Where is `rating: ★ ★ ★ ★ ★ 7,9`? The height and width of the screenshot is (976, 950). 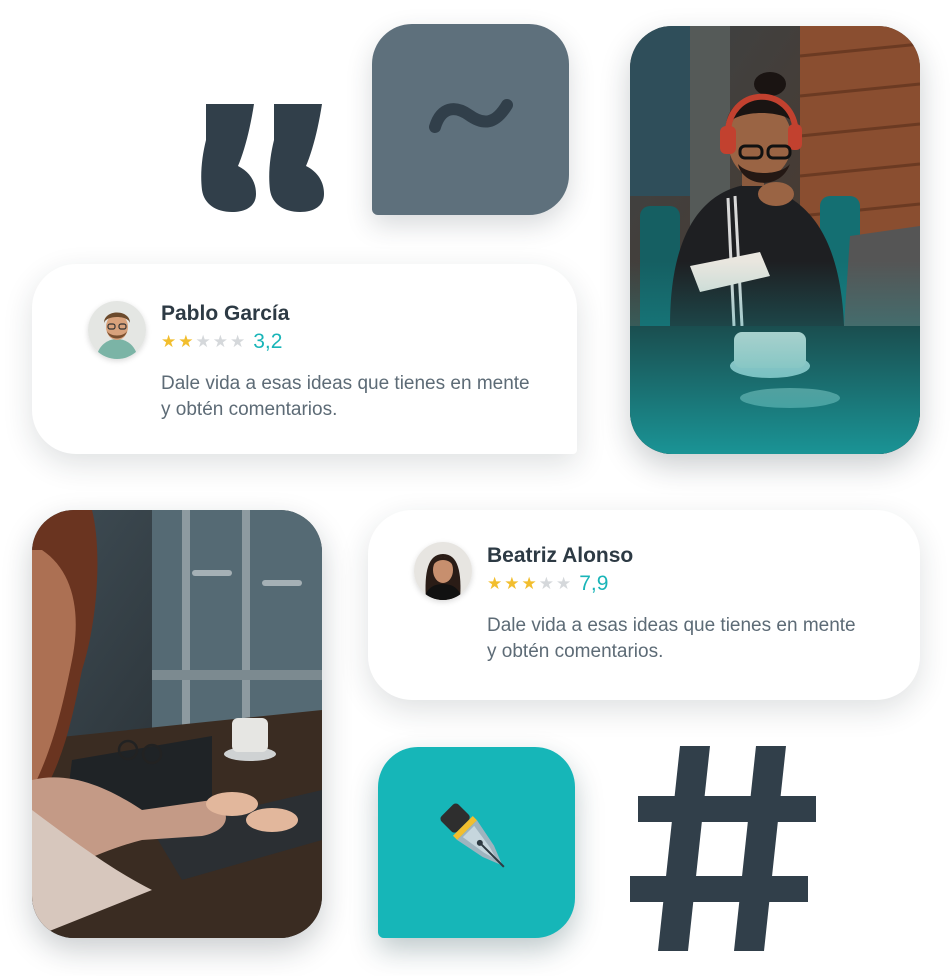
rating: ★ ★ ★ ★ ★ 7,9 is located at coordinates (547, 584).